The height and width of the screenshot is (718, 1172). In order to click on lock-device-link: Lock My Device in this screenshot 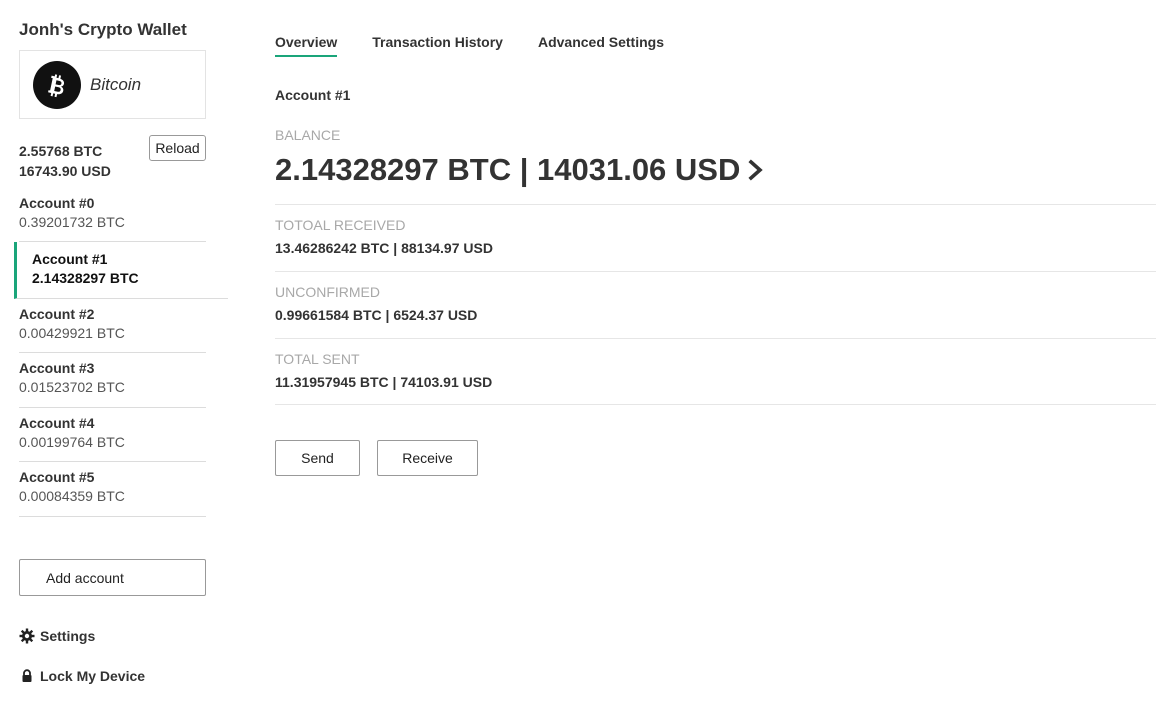, I will do `click(82, 676)`.